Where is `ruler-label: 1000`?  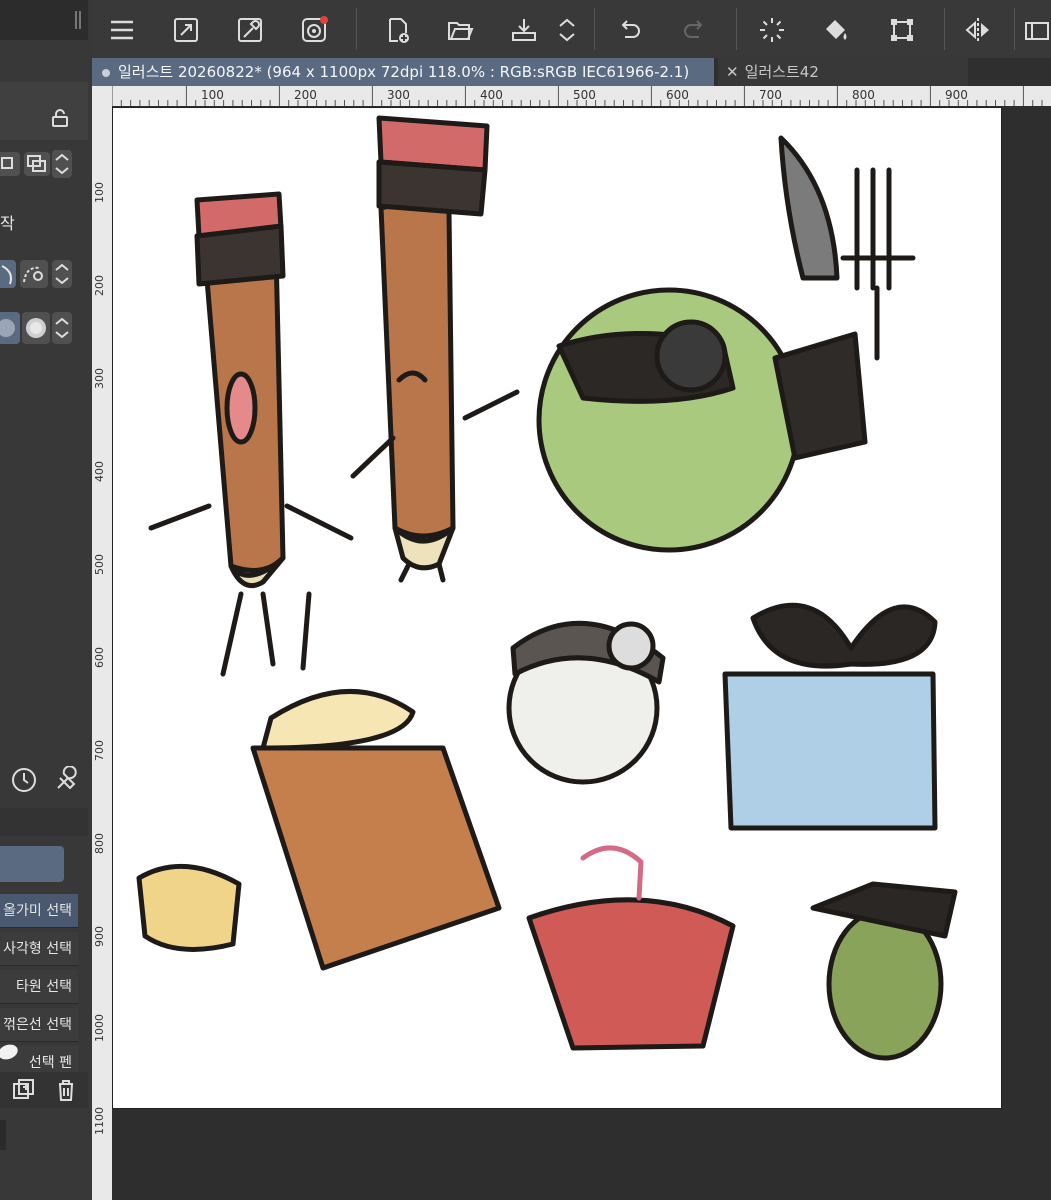
ruler-label: 1000 is located at coordinates (99, 1028).